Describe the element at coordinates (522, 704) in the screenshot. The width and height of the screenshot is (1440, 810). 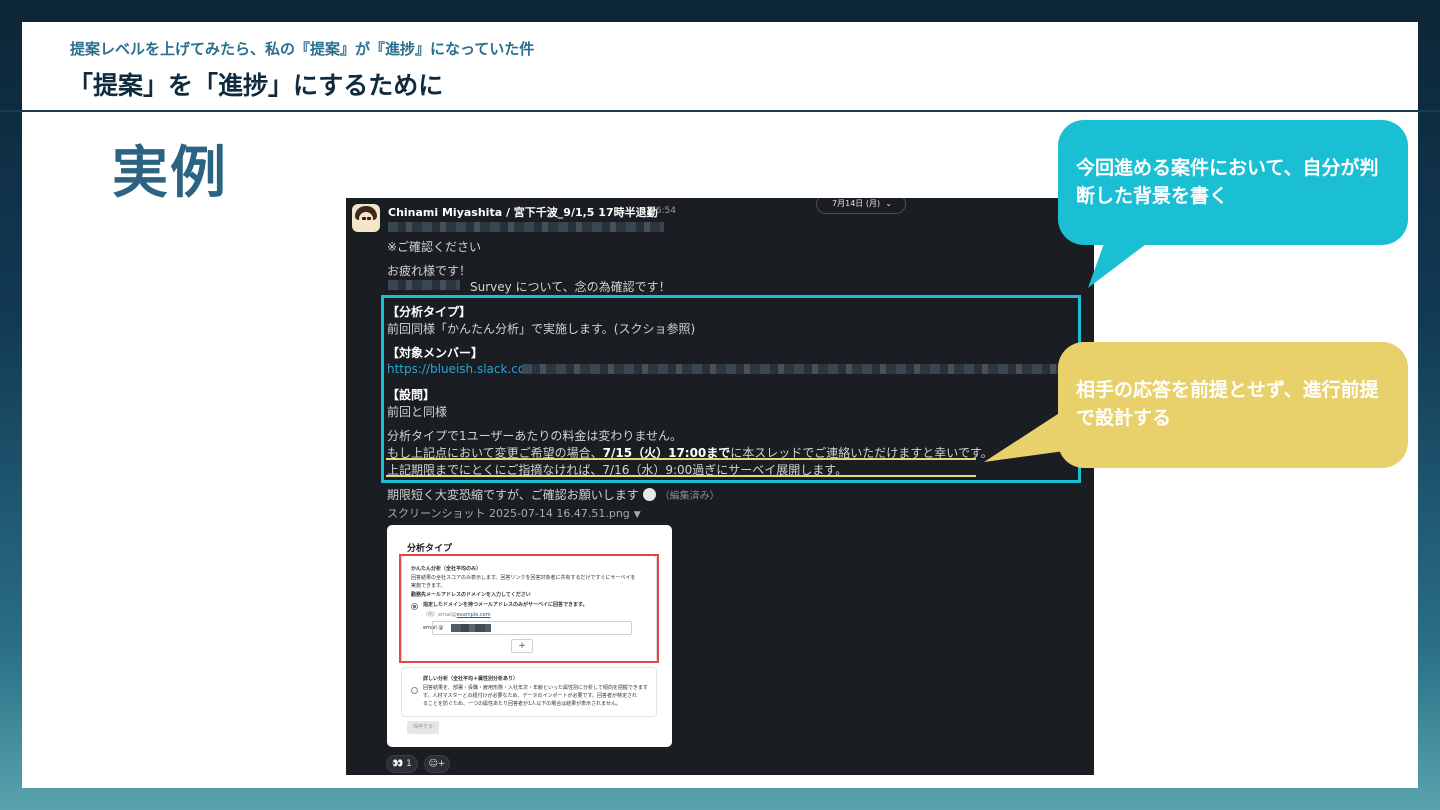
I see `option2-desc: ることを防ぐため、一つの属性あたり回答者が1人以下の場合は結果が表示されません。` at that location.